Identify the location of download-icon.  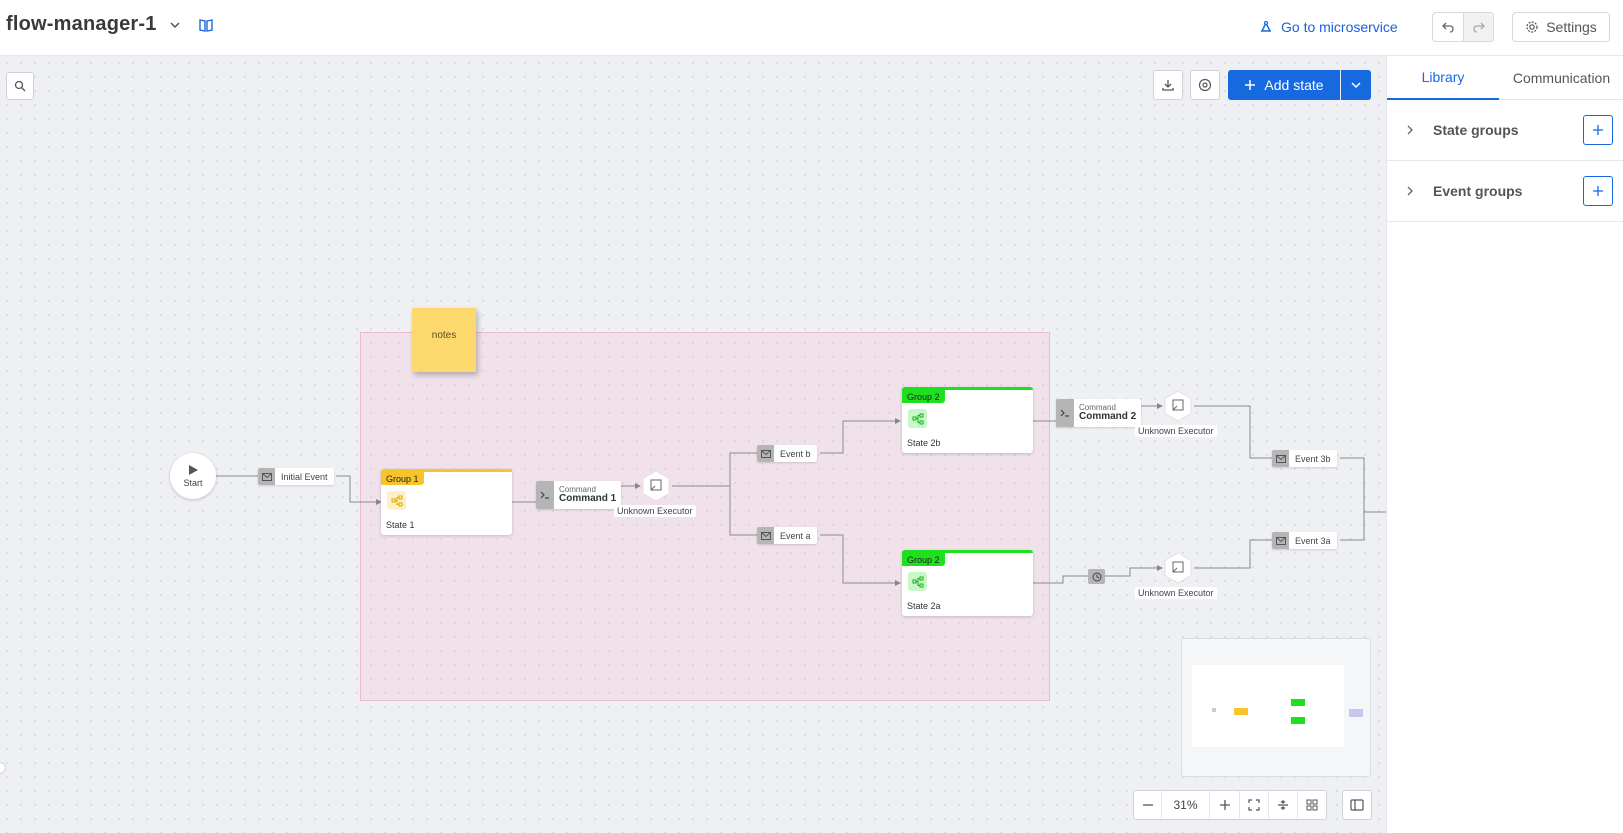
(1168, 85).